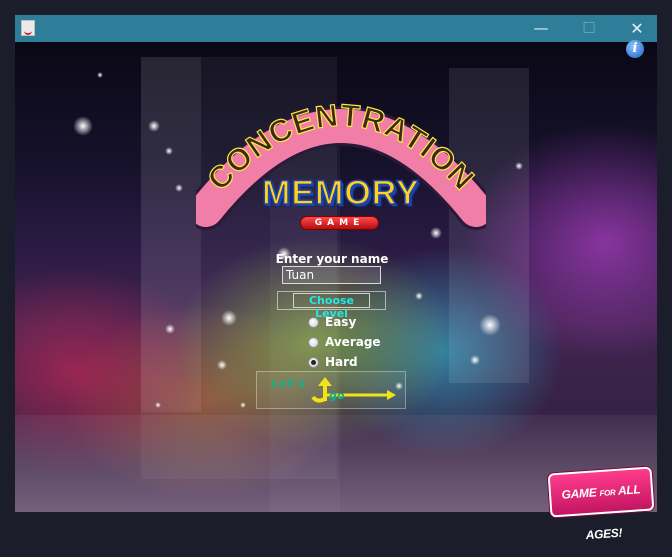  I want to click on java-cup-icon, so click(28, 28).